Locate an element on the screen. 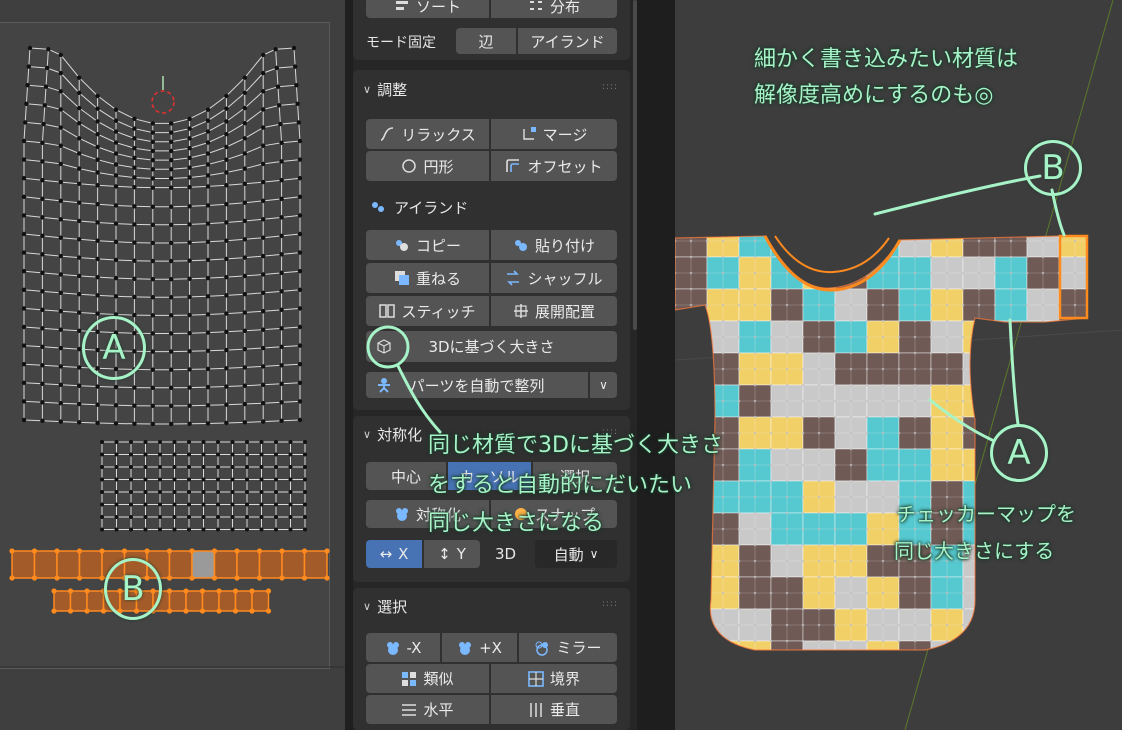 Image resolution: width=1122 pixels, height=730 pixels. circle-icon is located at coordinates (409, 166).